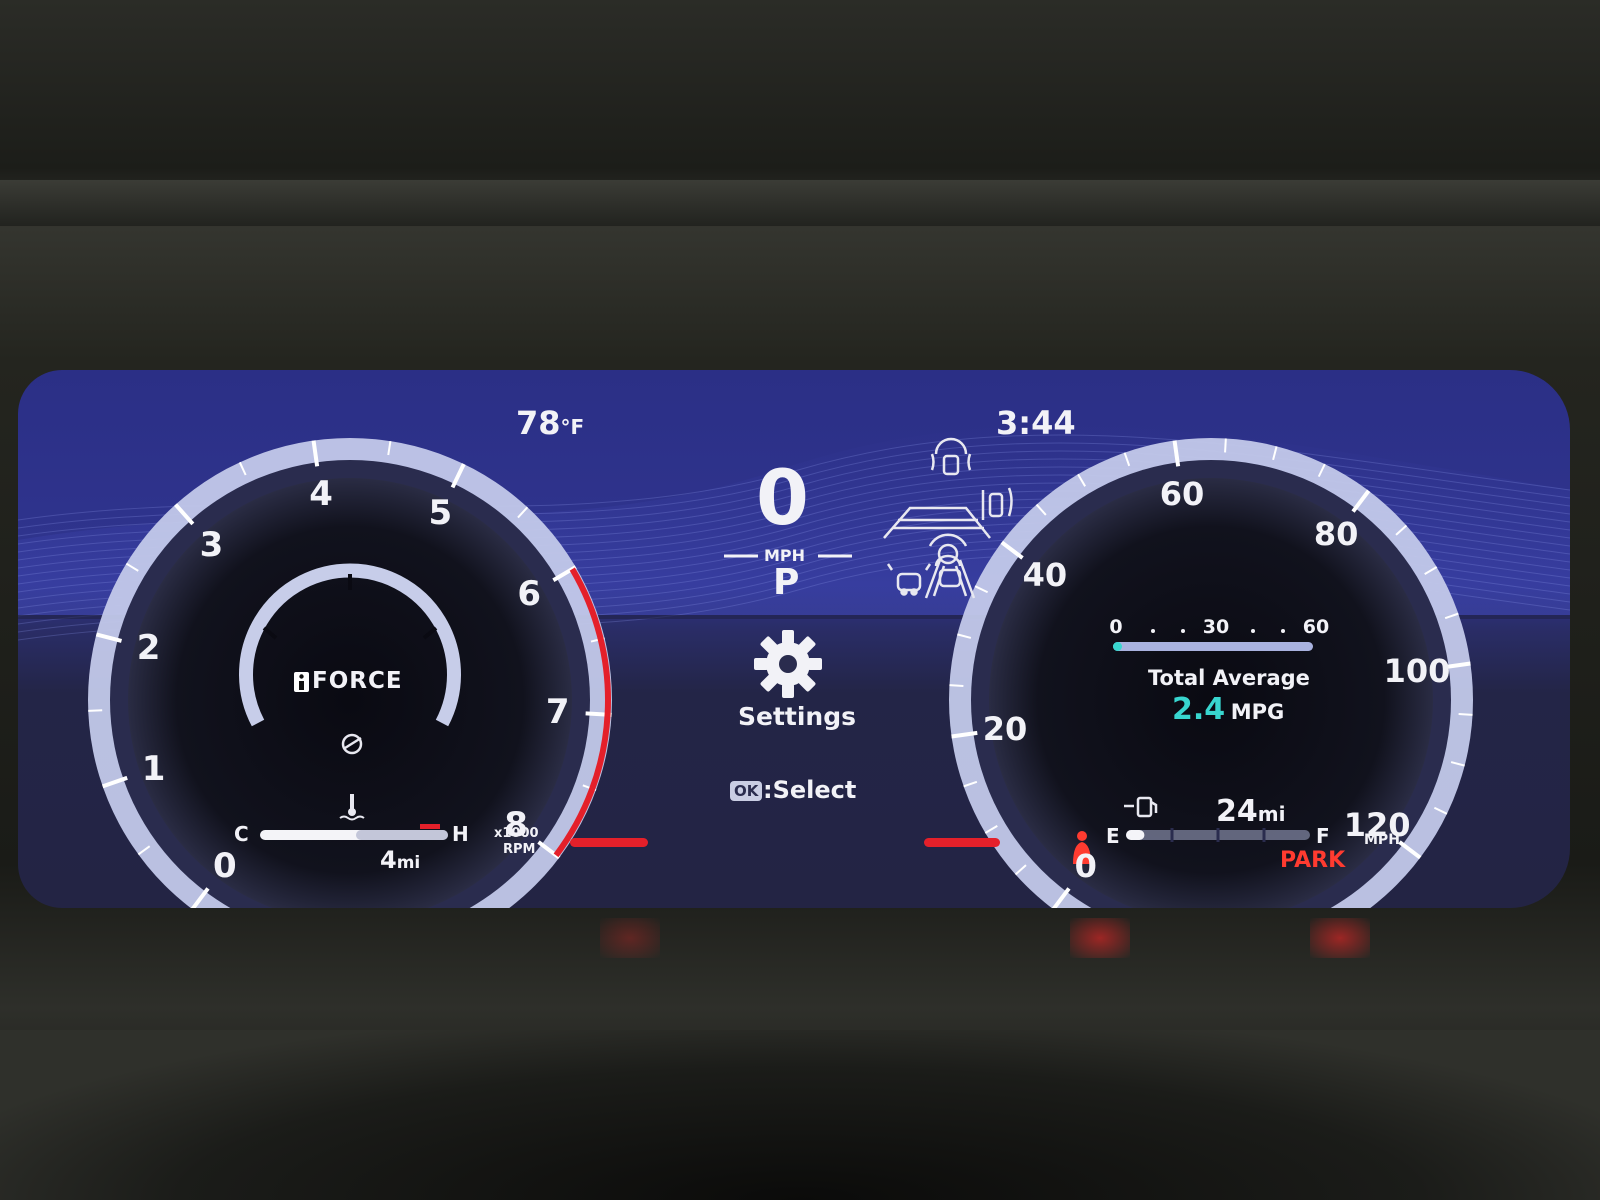 This screenshot has height=1200, width=1600. Describe the element at coordinates (1213, 646) in the screenshot. I see `mpg-bar-track` at that location.